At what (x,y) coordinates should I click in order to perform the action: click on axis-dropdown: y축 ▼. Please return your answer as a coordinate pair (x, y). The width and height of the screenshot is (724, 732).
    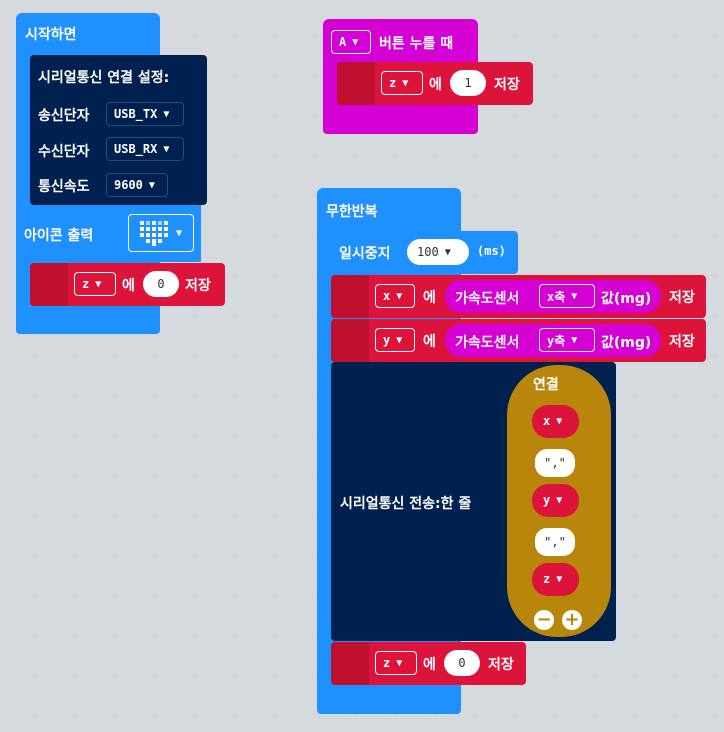
    Looking at the image, I should click on (567, 340).